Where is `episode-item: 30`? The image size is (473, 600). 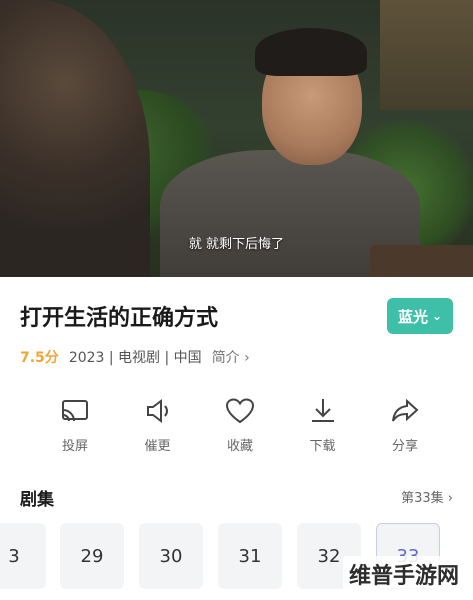
episode-item: 30 is located at coordinates (171, 556).